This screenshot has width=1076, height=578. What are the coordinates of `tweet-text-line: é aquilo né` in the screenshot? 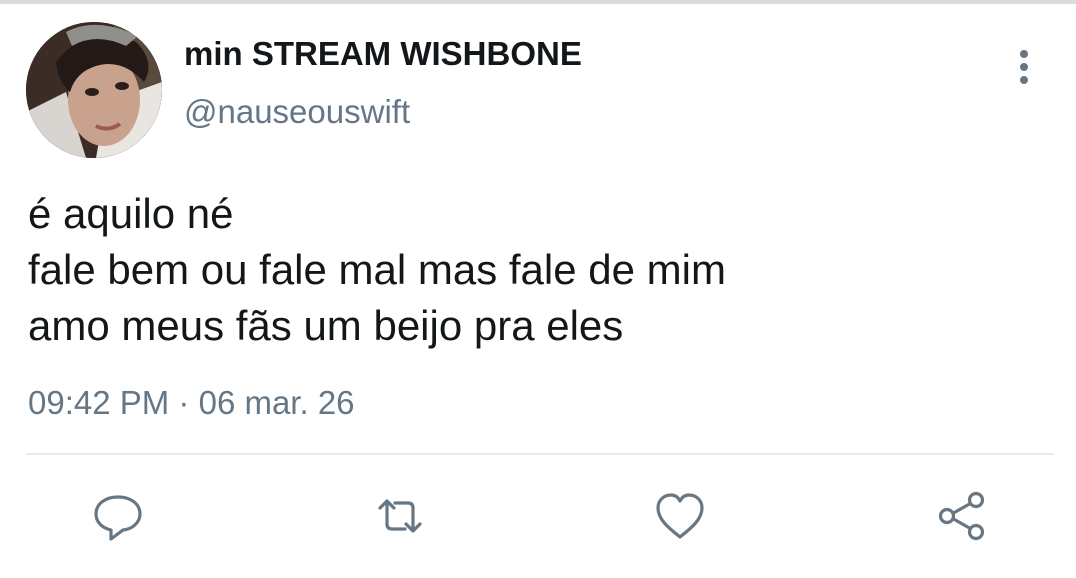 It's located at (131, 213).